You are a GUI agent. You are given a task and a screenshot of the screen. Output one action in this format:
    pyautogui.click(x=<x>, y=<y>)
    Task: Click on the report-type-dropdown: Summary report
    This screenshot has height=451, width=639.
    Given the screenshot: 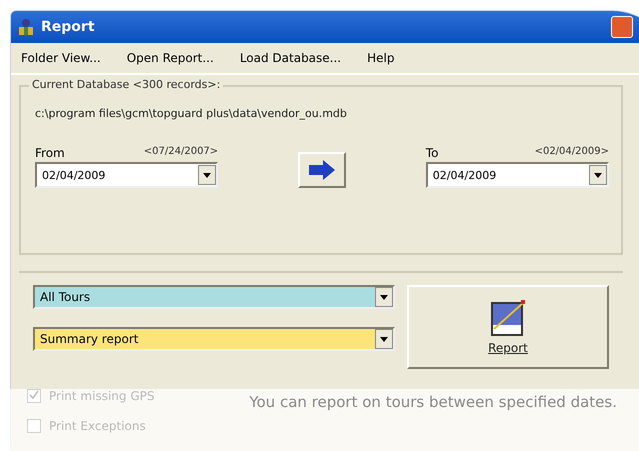 What is the action you would take?
    pyautogui.click(x=214, y=339)
    